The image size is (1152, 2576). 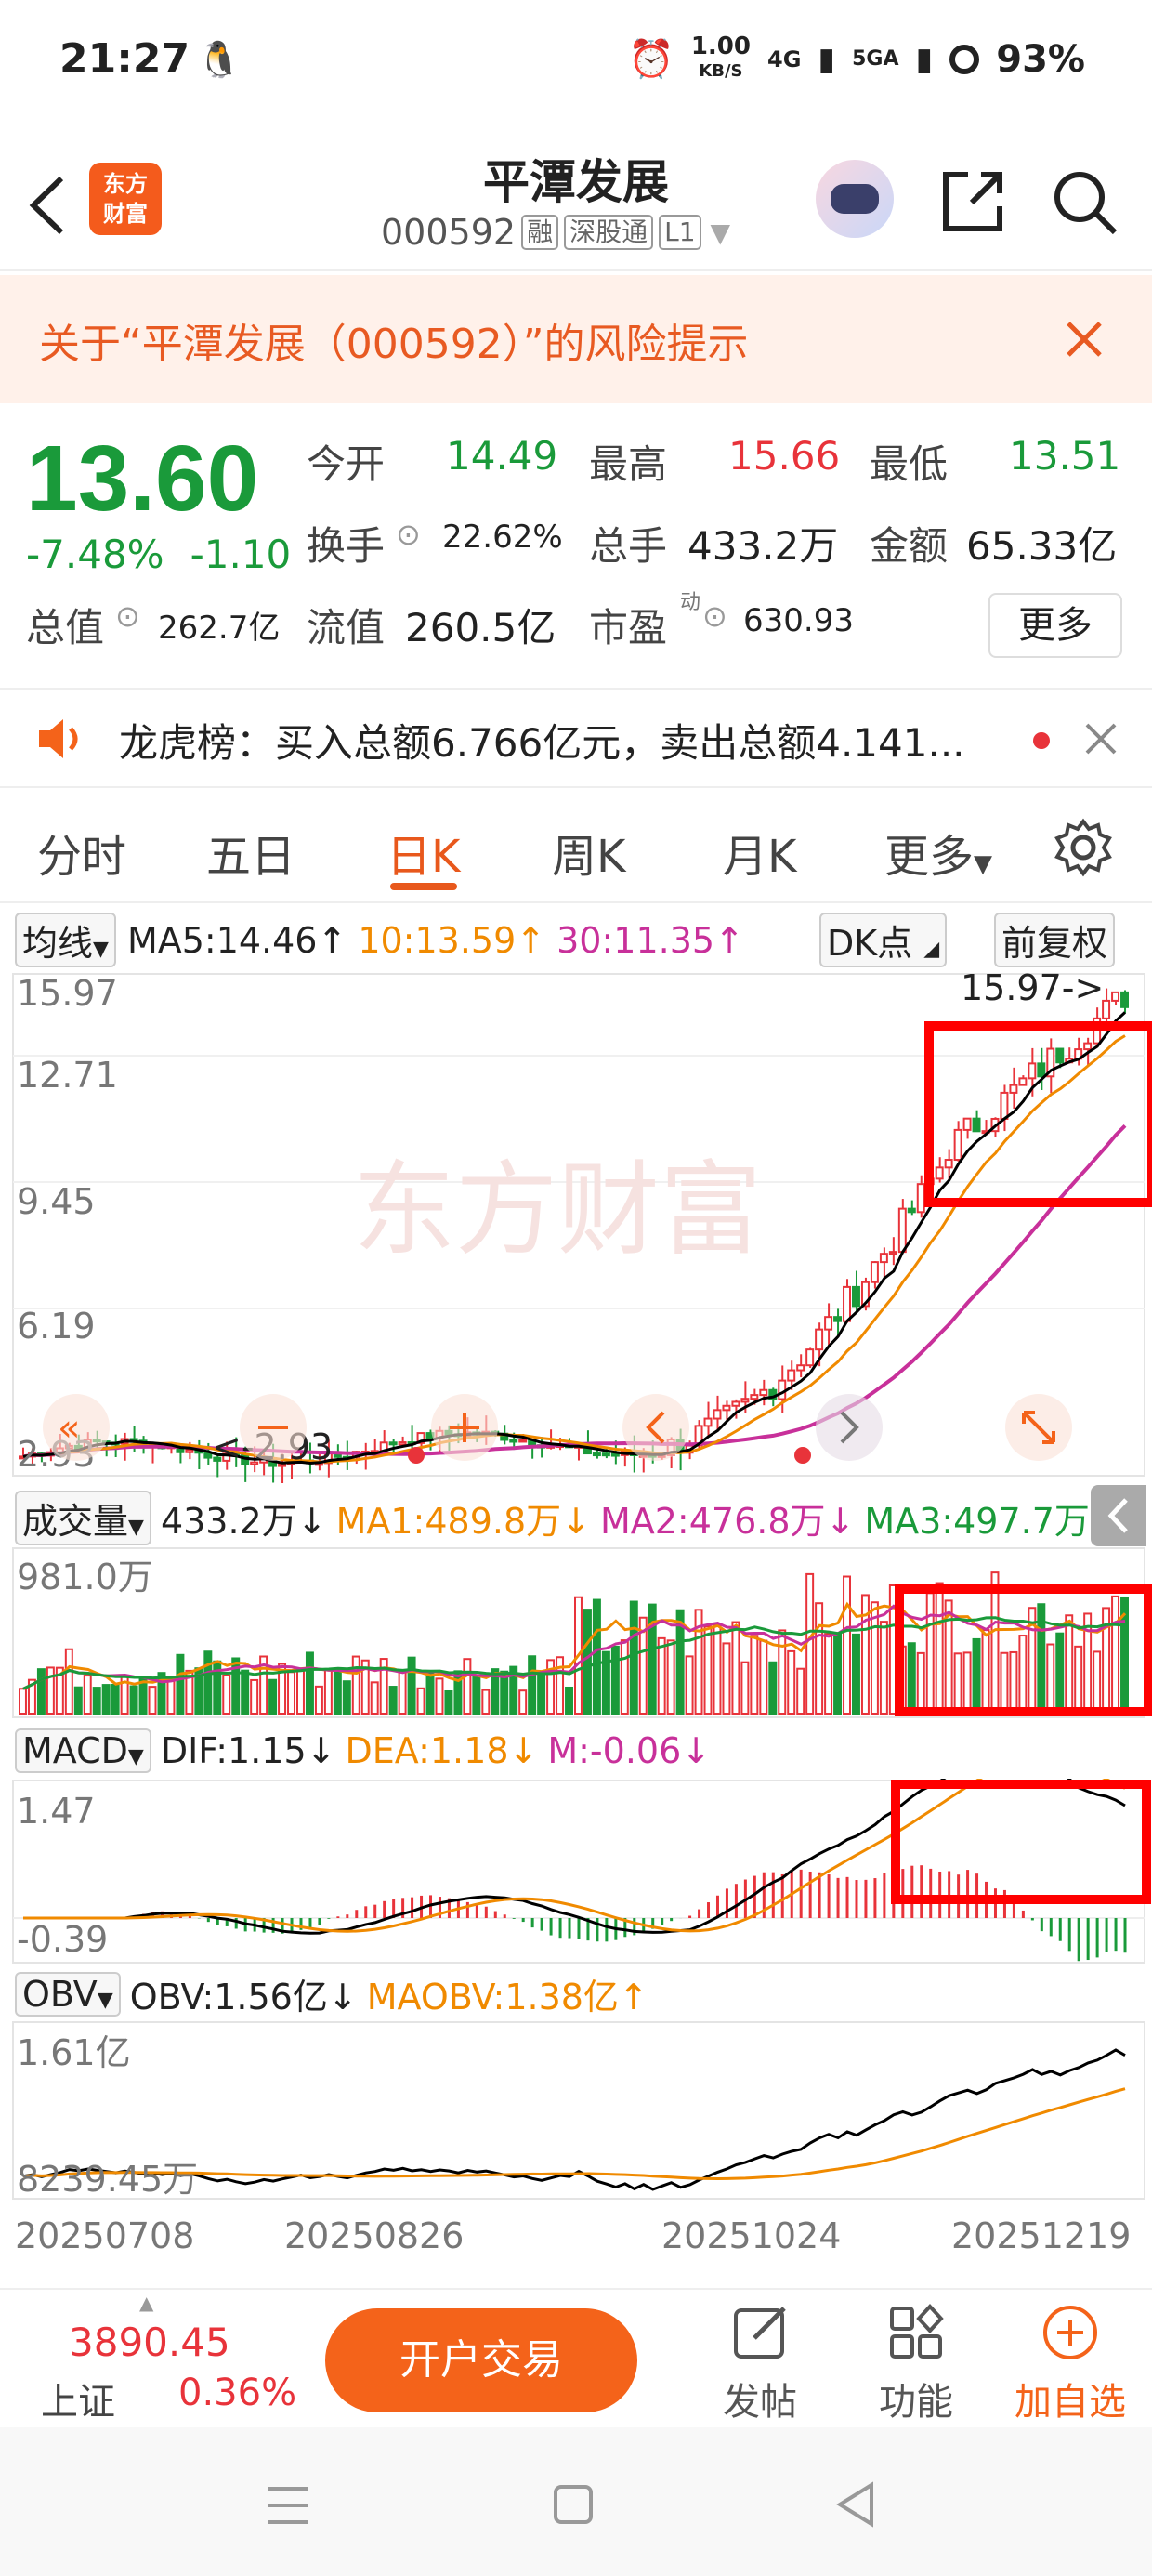 What do you see at coordinates (720, 46) in the screenshot?
I see `net-speed-value: 1.00` at bounding box center [720, 46].